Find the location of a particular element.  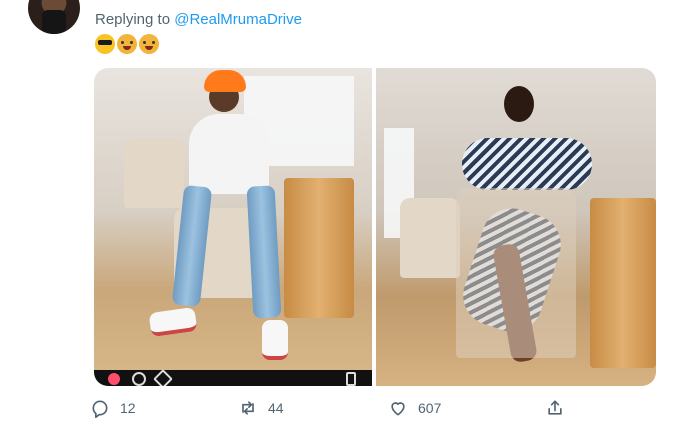

reply-button: 12 is located at coordinates (113, 408).